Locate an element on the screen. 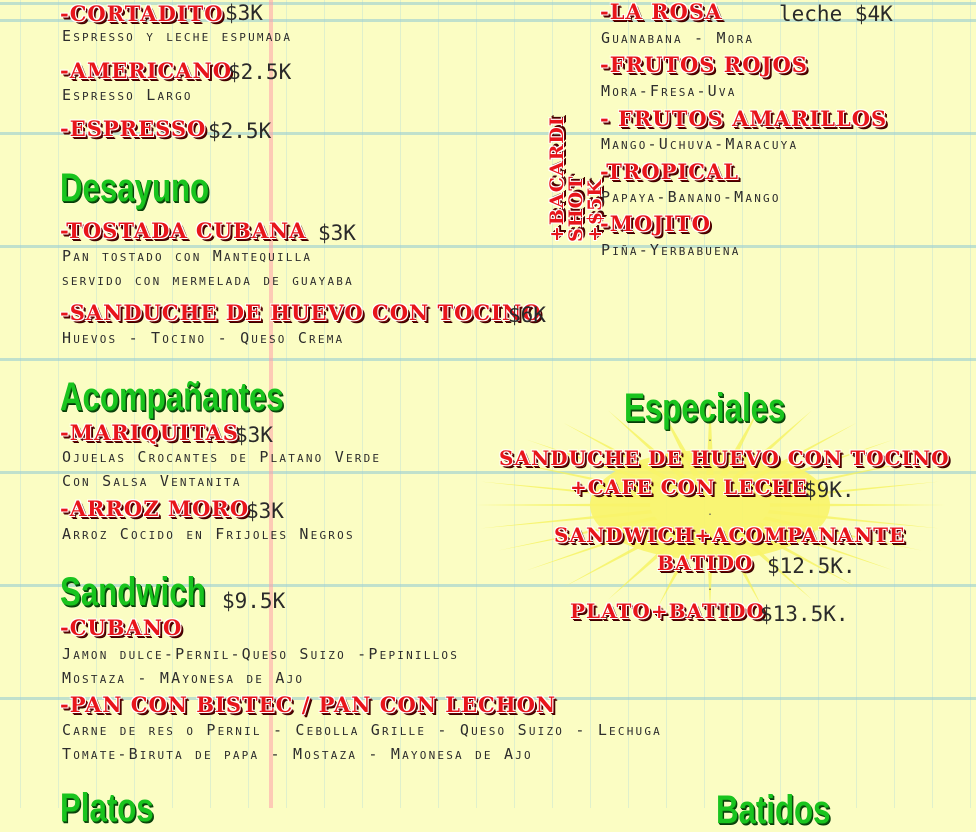 The height and width of the screenshot is (832, 976). desc-mariquitas-2: Con Salsa Ventanita is located at coordinates (152, 481).